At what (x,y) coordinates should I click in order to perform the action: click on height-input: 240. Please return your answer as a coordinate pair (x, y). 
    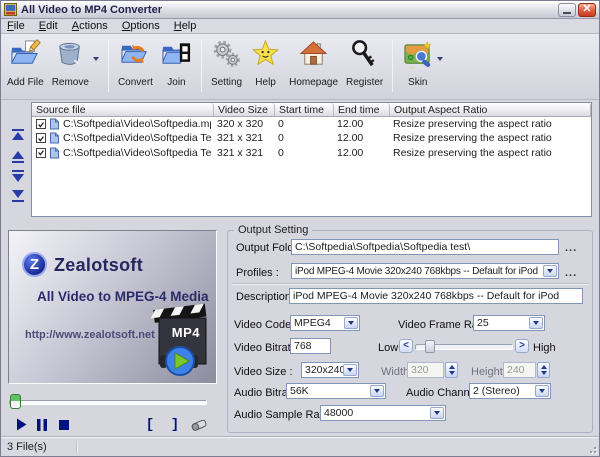
    Looking at the image, I should click on (519, 370).